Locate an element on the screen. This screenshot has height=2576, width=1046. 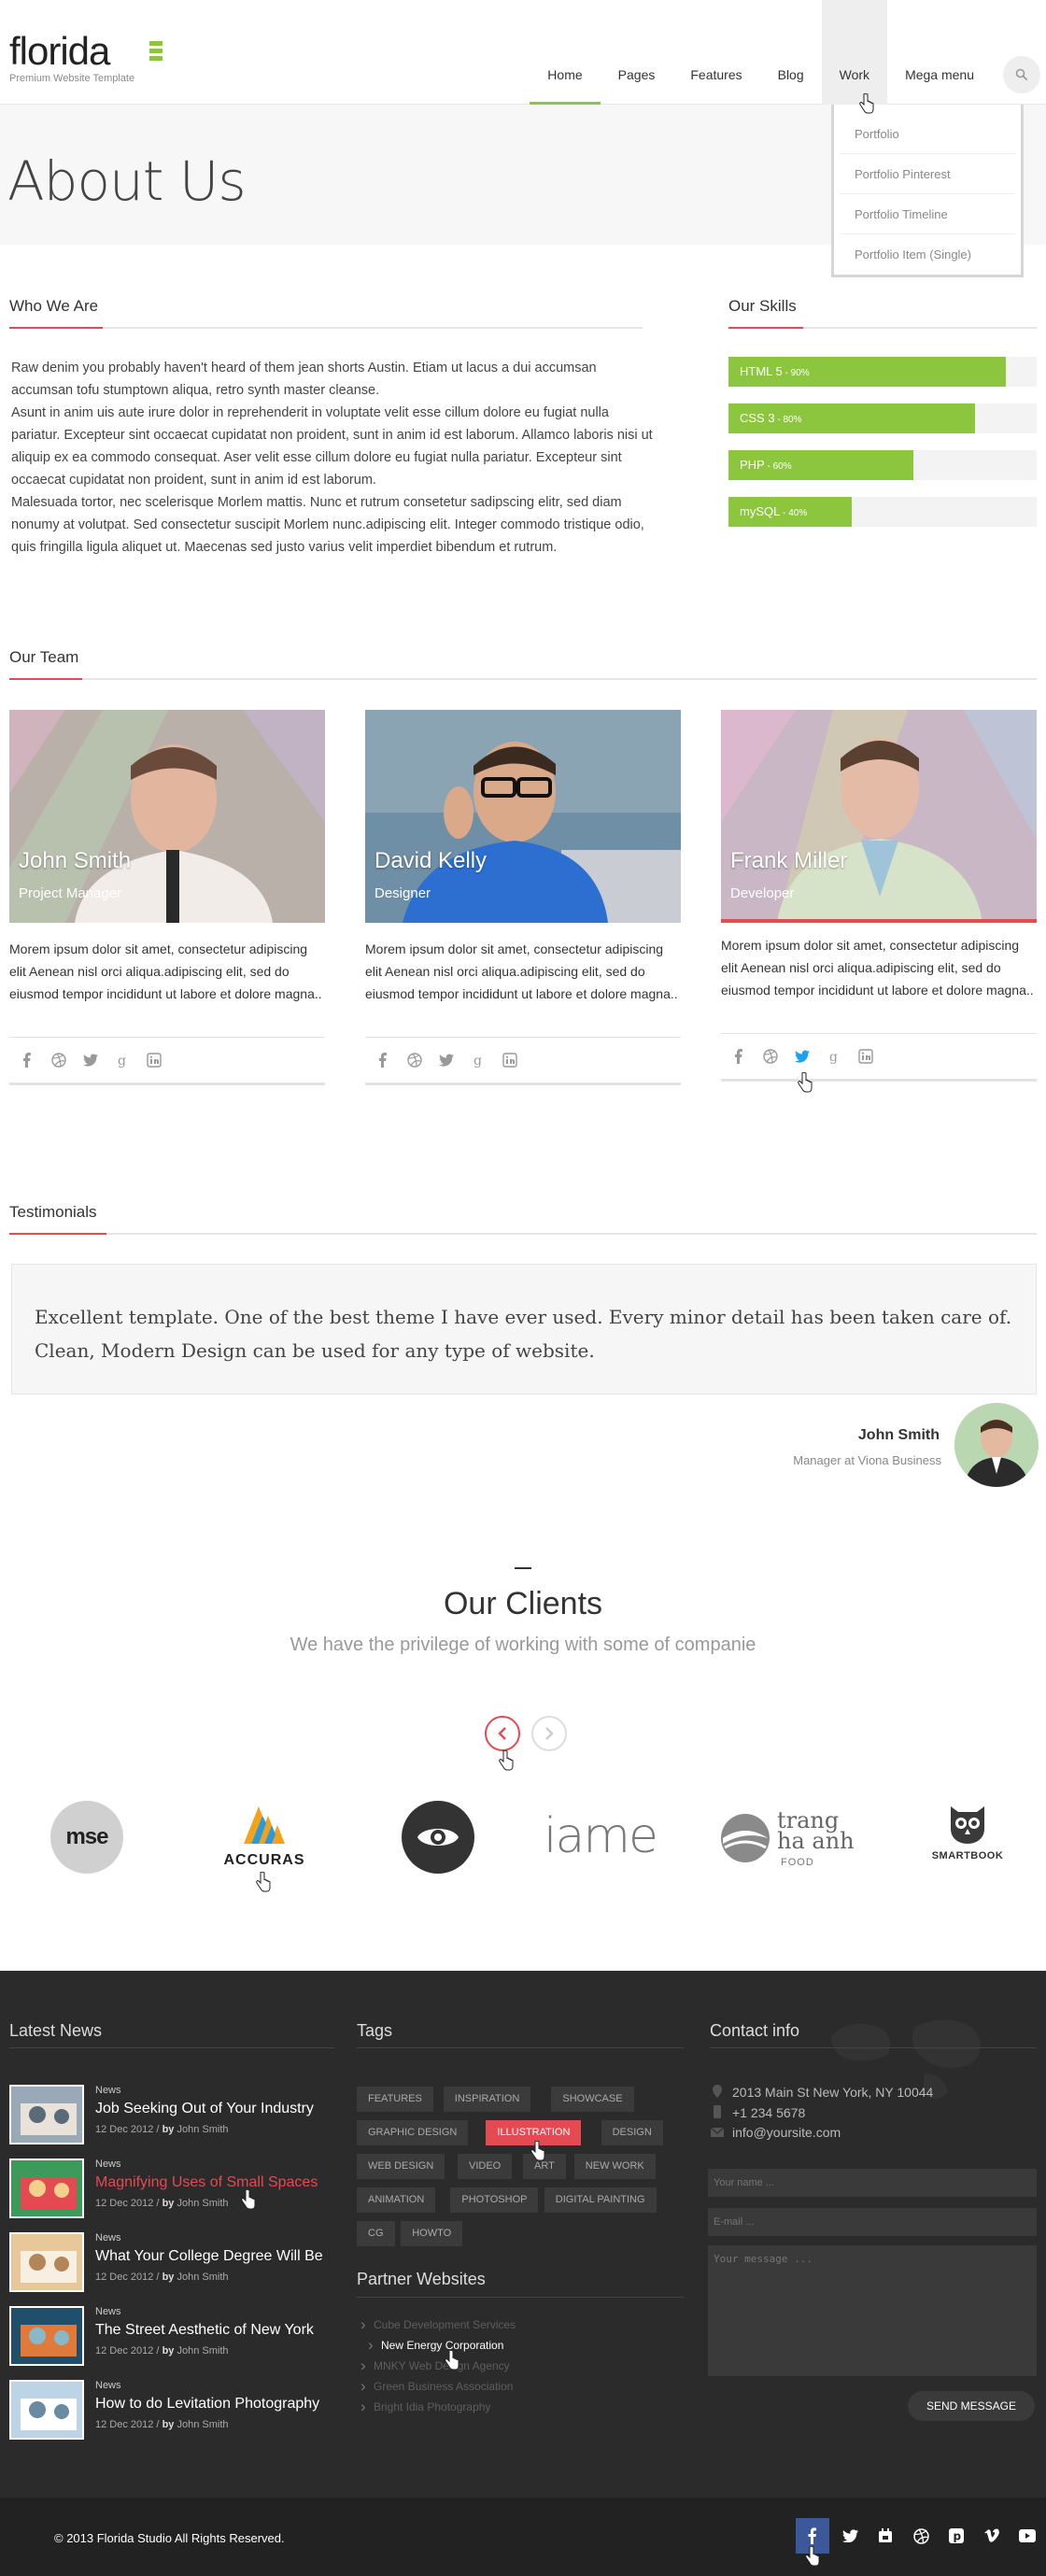
pinterest-icon: p is located at coordinates (957, 2536).